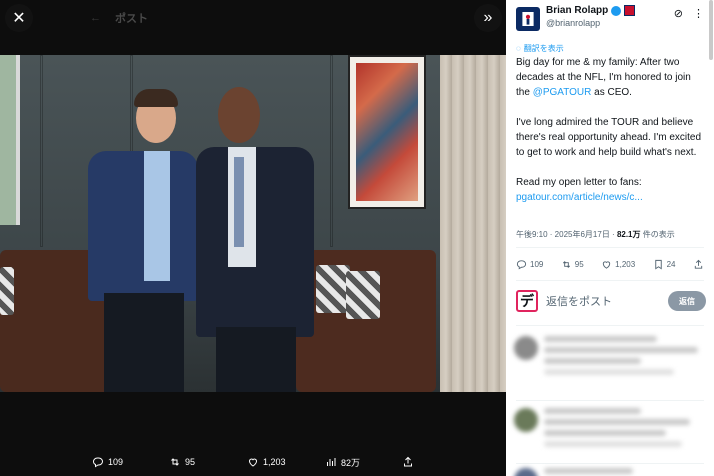 The width and height of the screenshot is (714, 476). What do you see at coordinates (671, 264) in the screenshot?
I see `bookmark-count: 24` at bounding box center [671, 264].